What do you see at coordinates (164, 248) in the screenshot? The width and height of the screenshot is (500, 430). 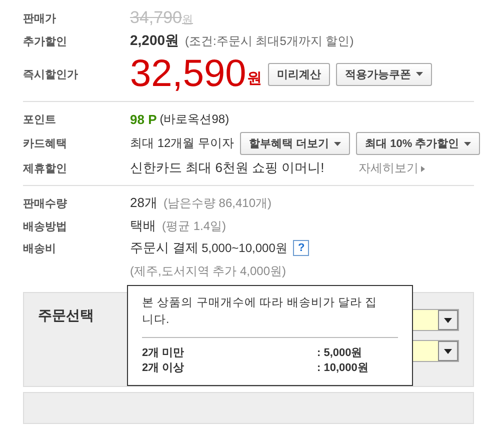 I see `fee-text: 주문시 결제` at bounding box center [164, 248].